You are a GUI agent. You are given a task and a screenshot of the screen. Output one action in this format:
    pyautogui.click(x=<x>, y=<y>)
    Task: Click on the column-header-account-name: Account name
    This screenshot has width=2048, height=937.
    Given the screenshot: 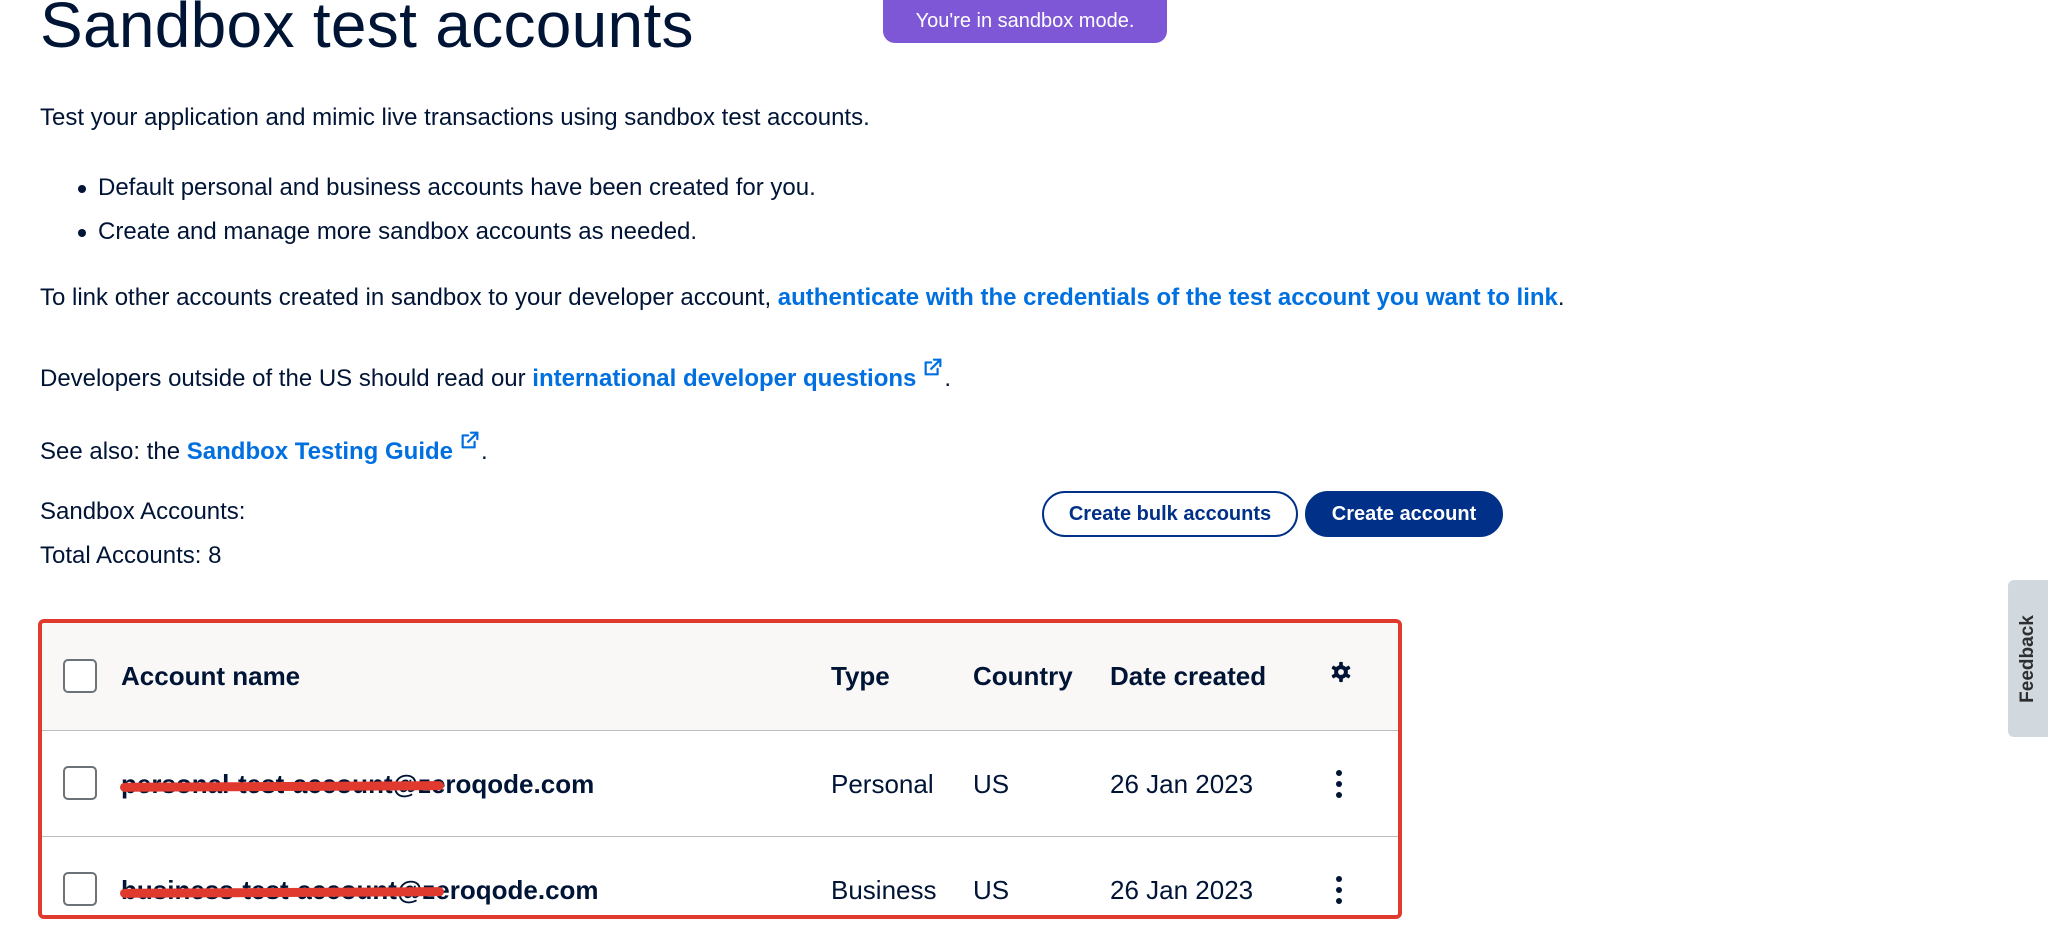 What is the action you would take?
    pyautogui.click(x=210, y=676)
    